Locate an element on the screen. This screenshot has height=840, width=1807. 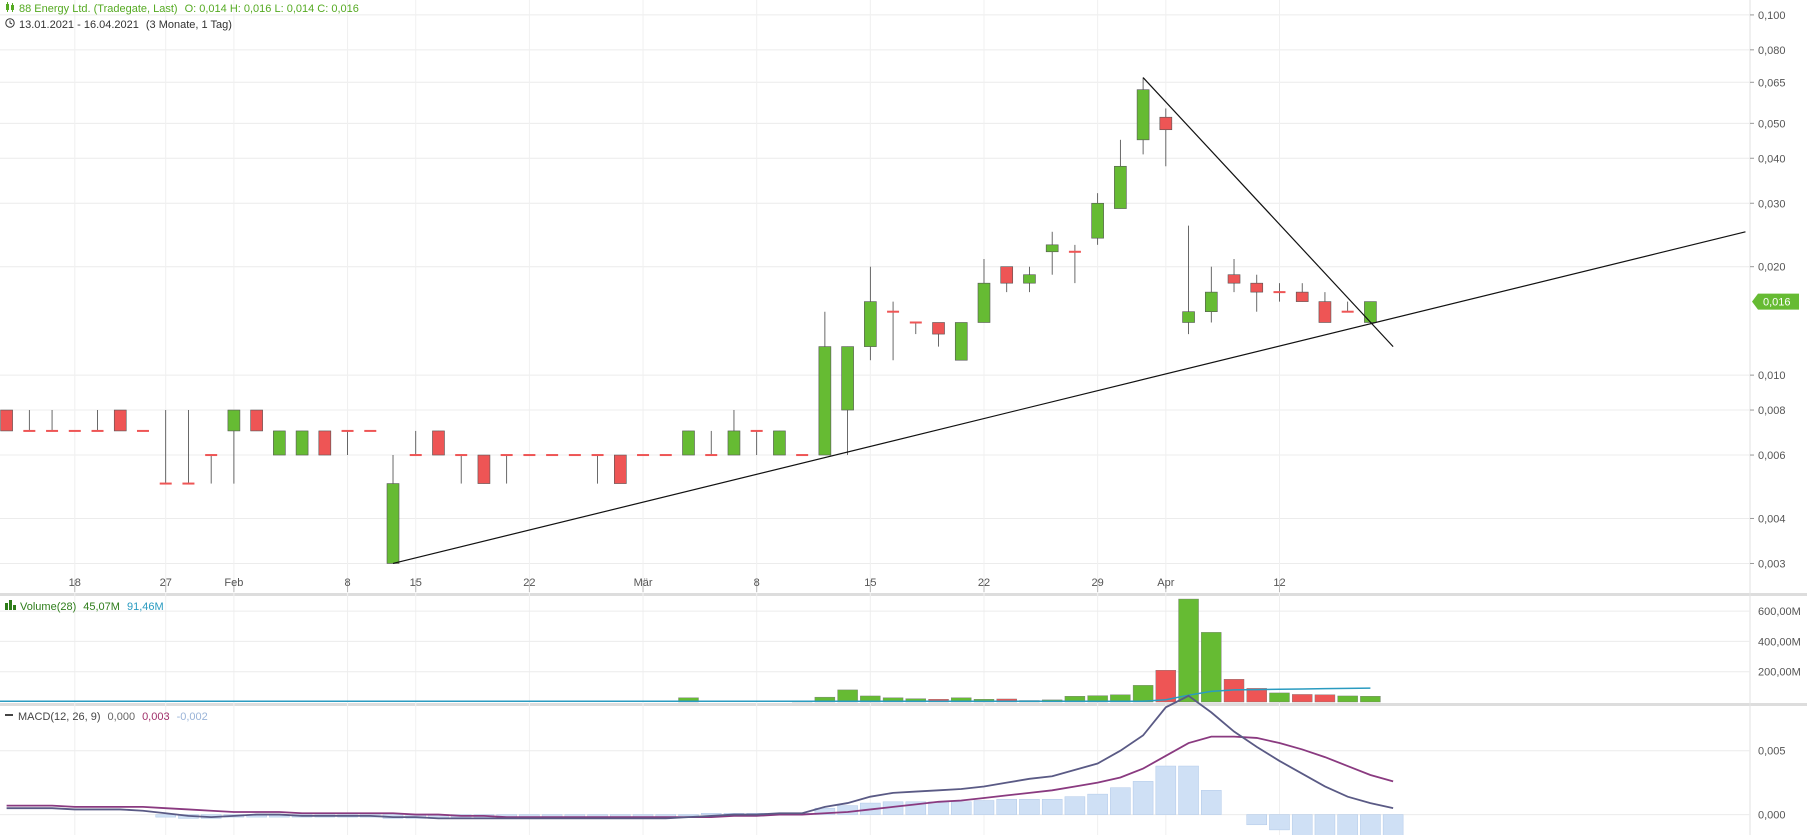
clock-icon is located at coordinates (10, 25).